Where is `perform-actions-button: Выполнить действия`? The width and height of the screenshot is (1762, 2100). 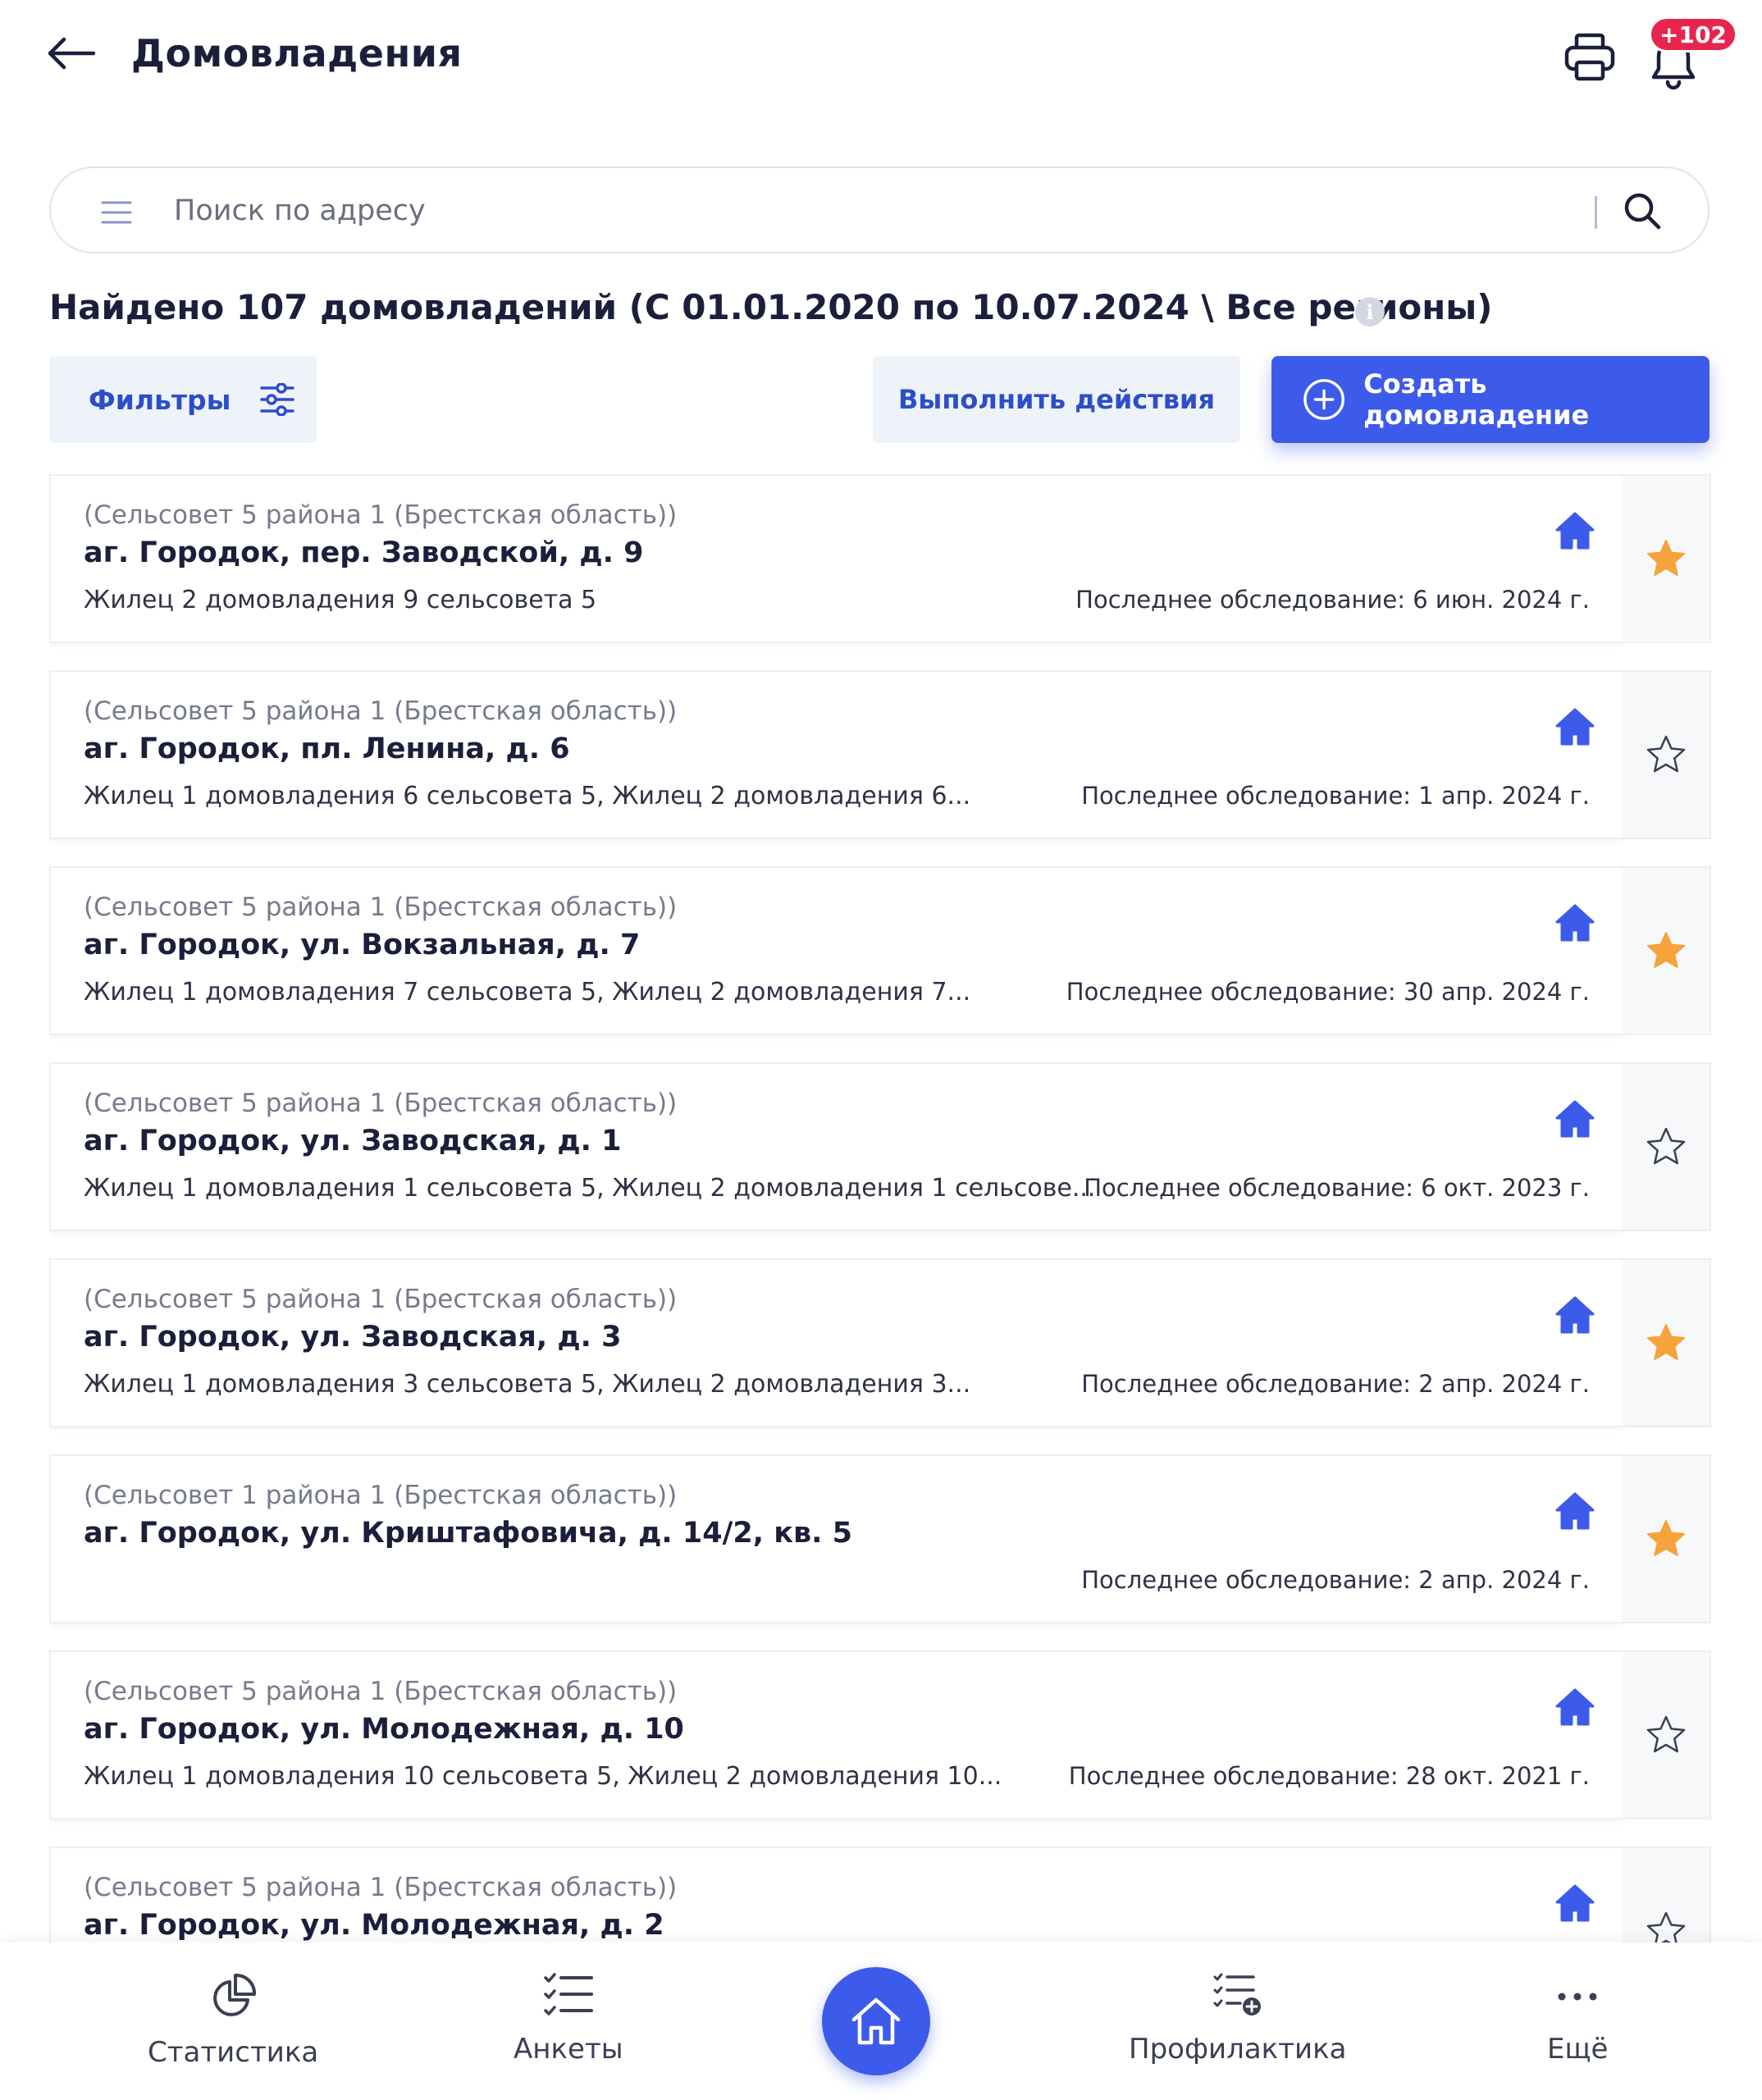
perform-actions-button: Выполнить действия is located at coordinates (1056, 399).